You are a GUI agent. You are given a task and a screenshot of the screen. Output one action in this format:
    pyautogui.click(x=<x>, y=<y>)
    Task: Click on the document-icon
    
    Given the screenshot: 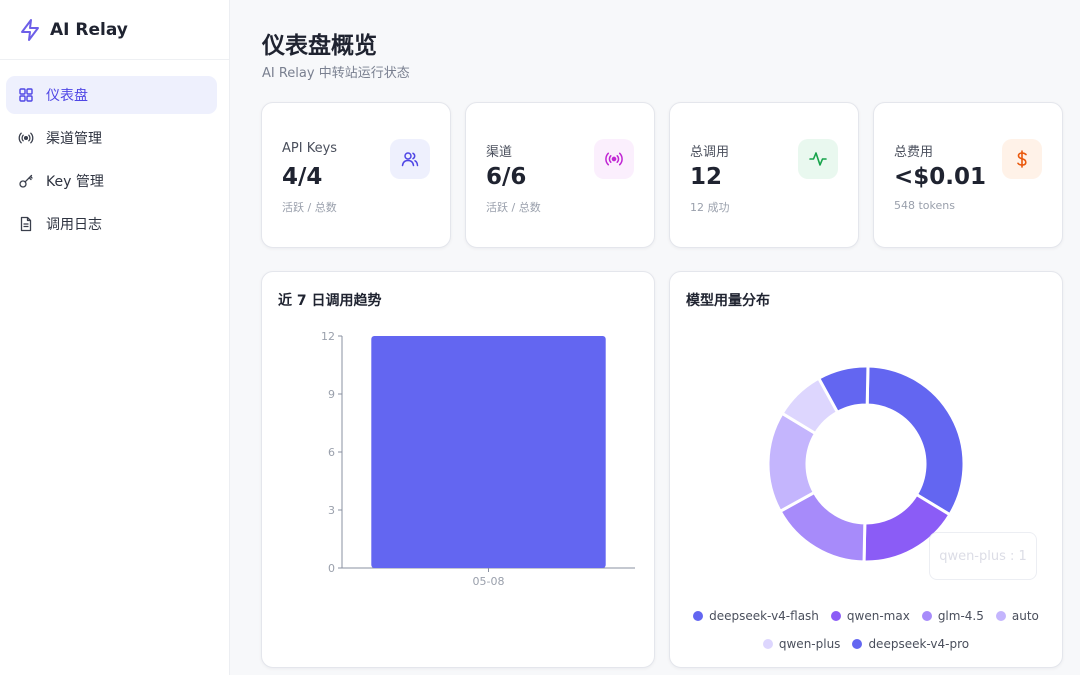 What is the action you would take?
    pyautogui.click(x=26, y=224)
    